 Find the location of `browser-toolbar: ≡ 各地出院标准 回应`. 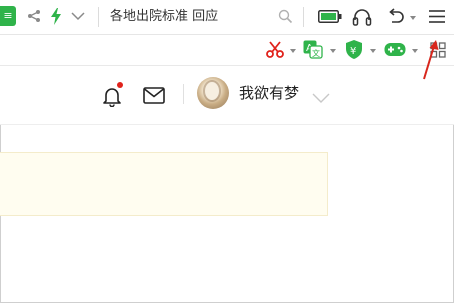

browser-toolbar: ≡ 各地出院标准 回应 is located at coordinates (227, 17).